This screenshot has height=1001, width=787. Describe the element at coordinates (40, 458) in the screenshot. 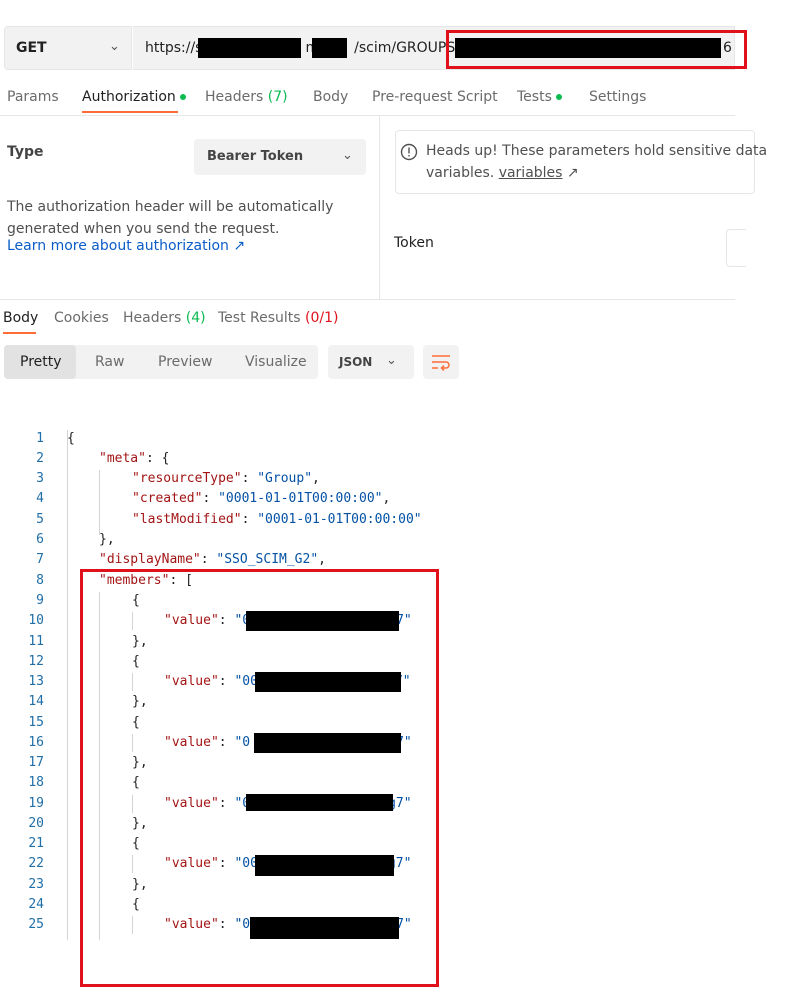

I see `line-number: 2` at that location.